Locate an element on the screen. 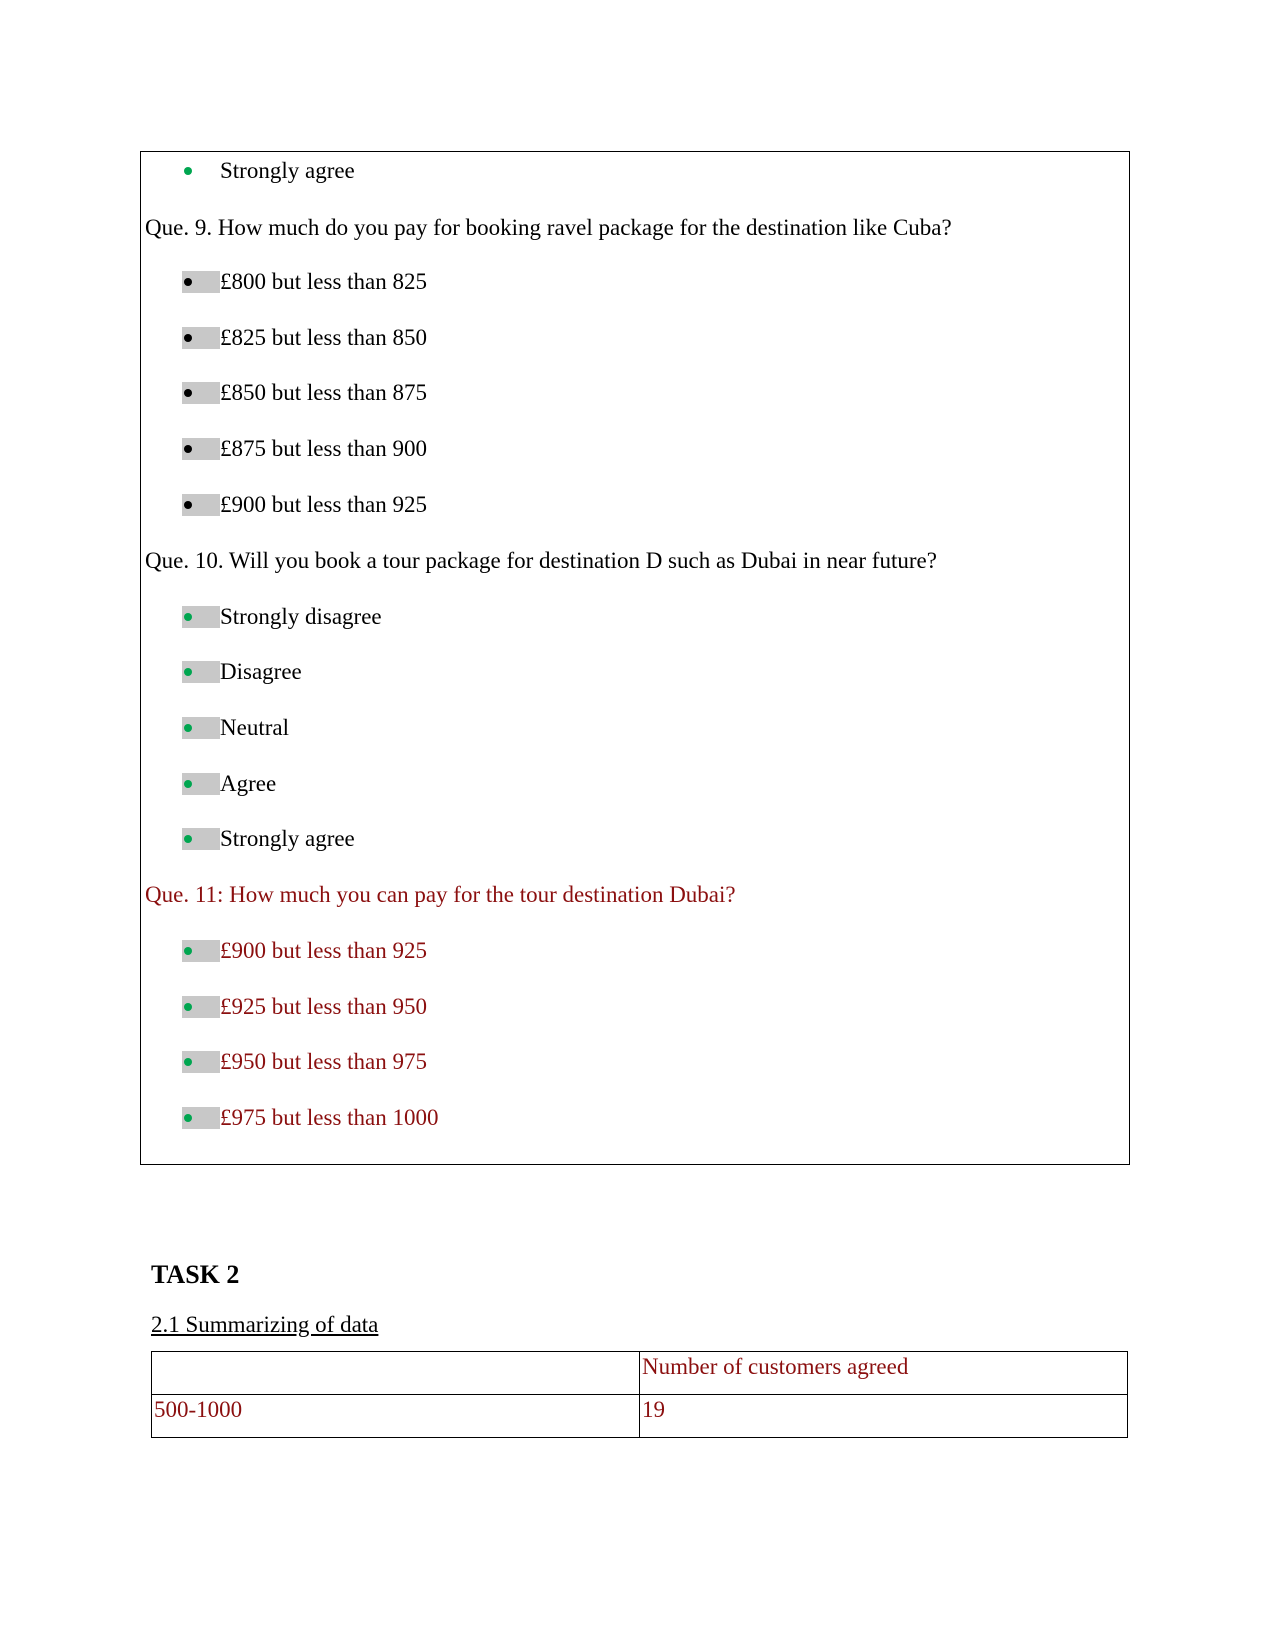 The height and width of the screenshot is (1651, 1275). list-item: £800 but less than 825 is located at coordinates (304, 282).